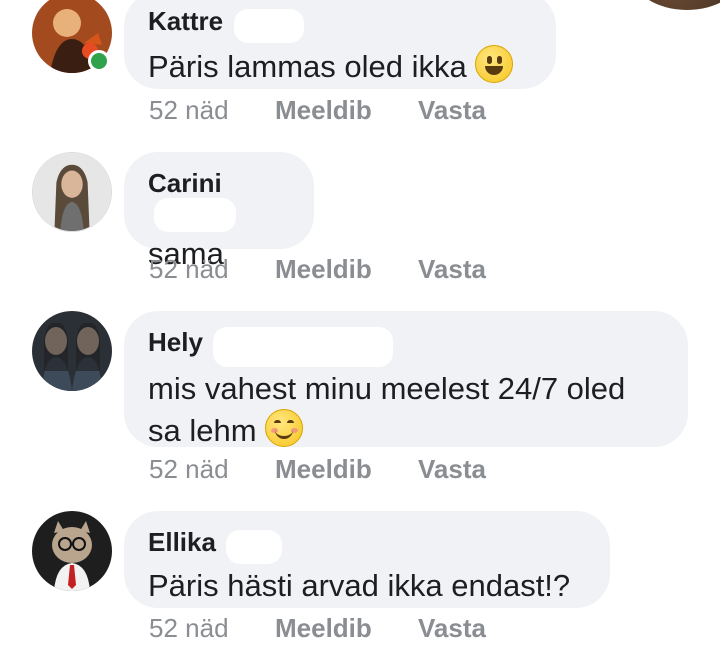 The image size is (720, 662). I want to click on online-status-dot, so click(99, 61).